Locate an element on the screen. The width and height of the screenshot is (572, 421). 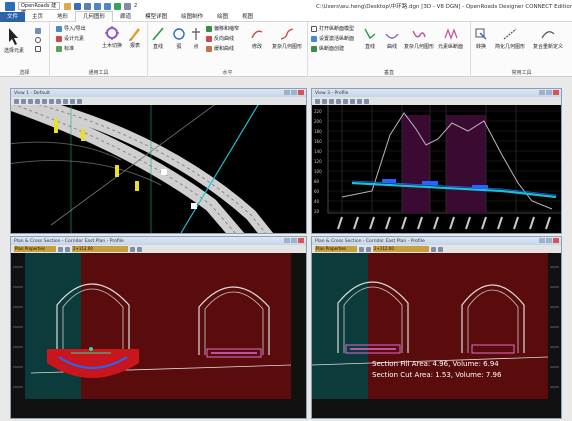
vertical-line-button: 直线 is located at coordinates (370, 38).